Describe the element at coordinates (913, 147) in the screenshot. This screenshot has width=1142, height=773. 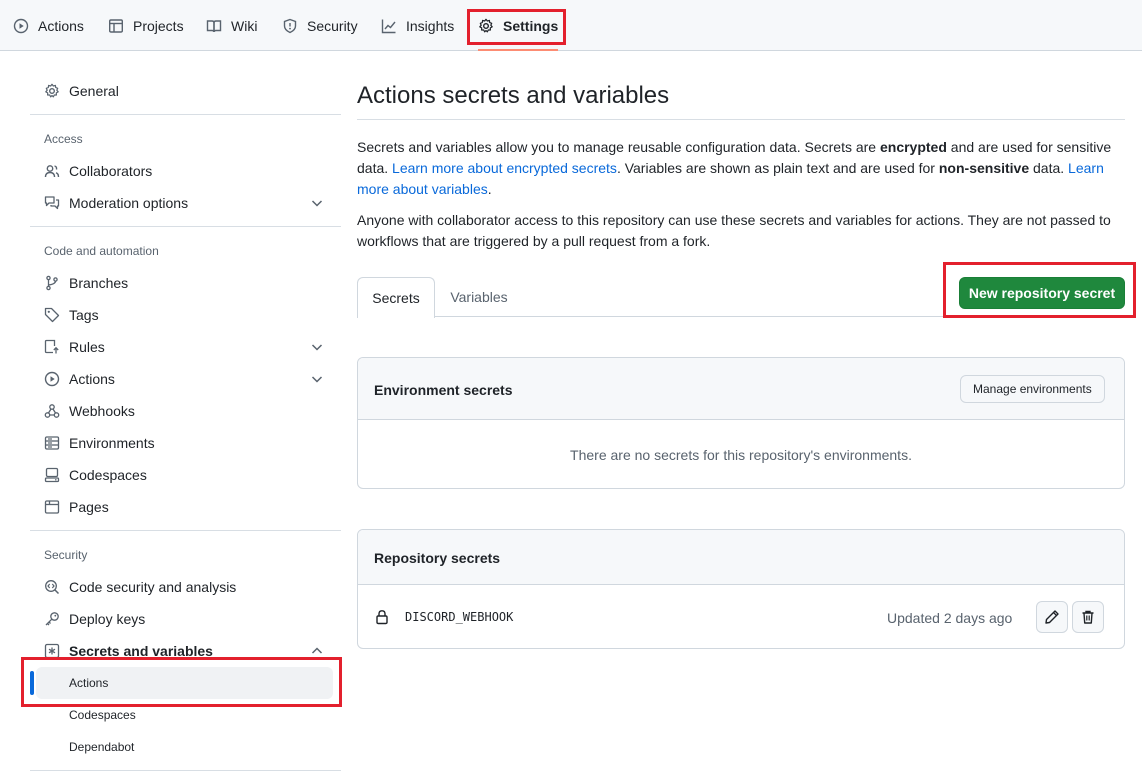
I see `text-bold: encrypted` at that location.